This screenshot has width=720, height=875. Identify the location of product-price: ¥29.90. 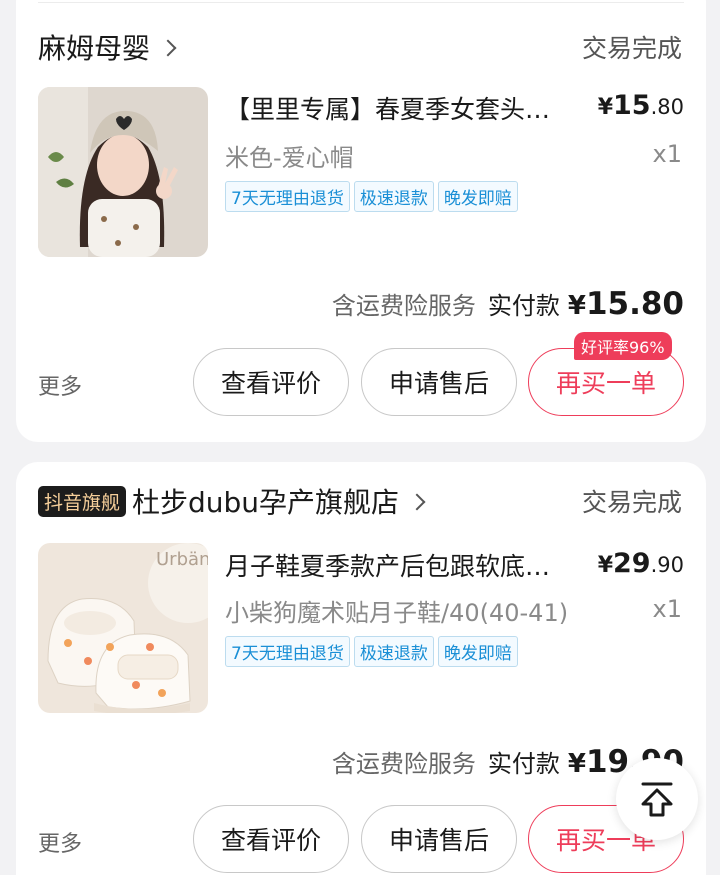
(640, 563).